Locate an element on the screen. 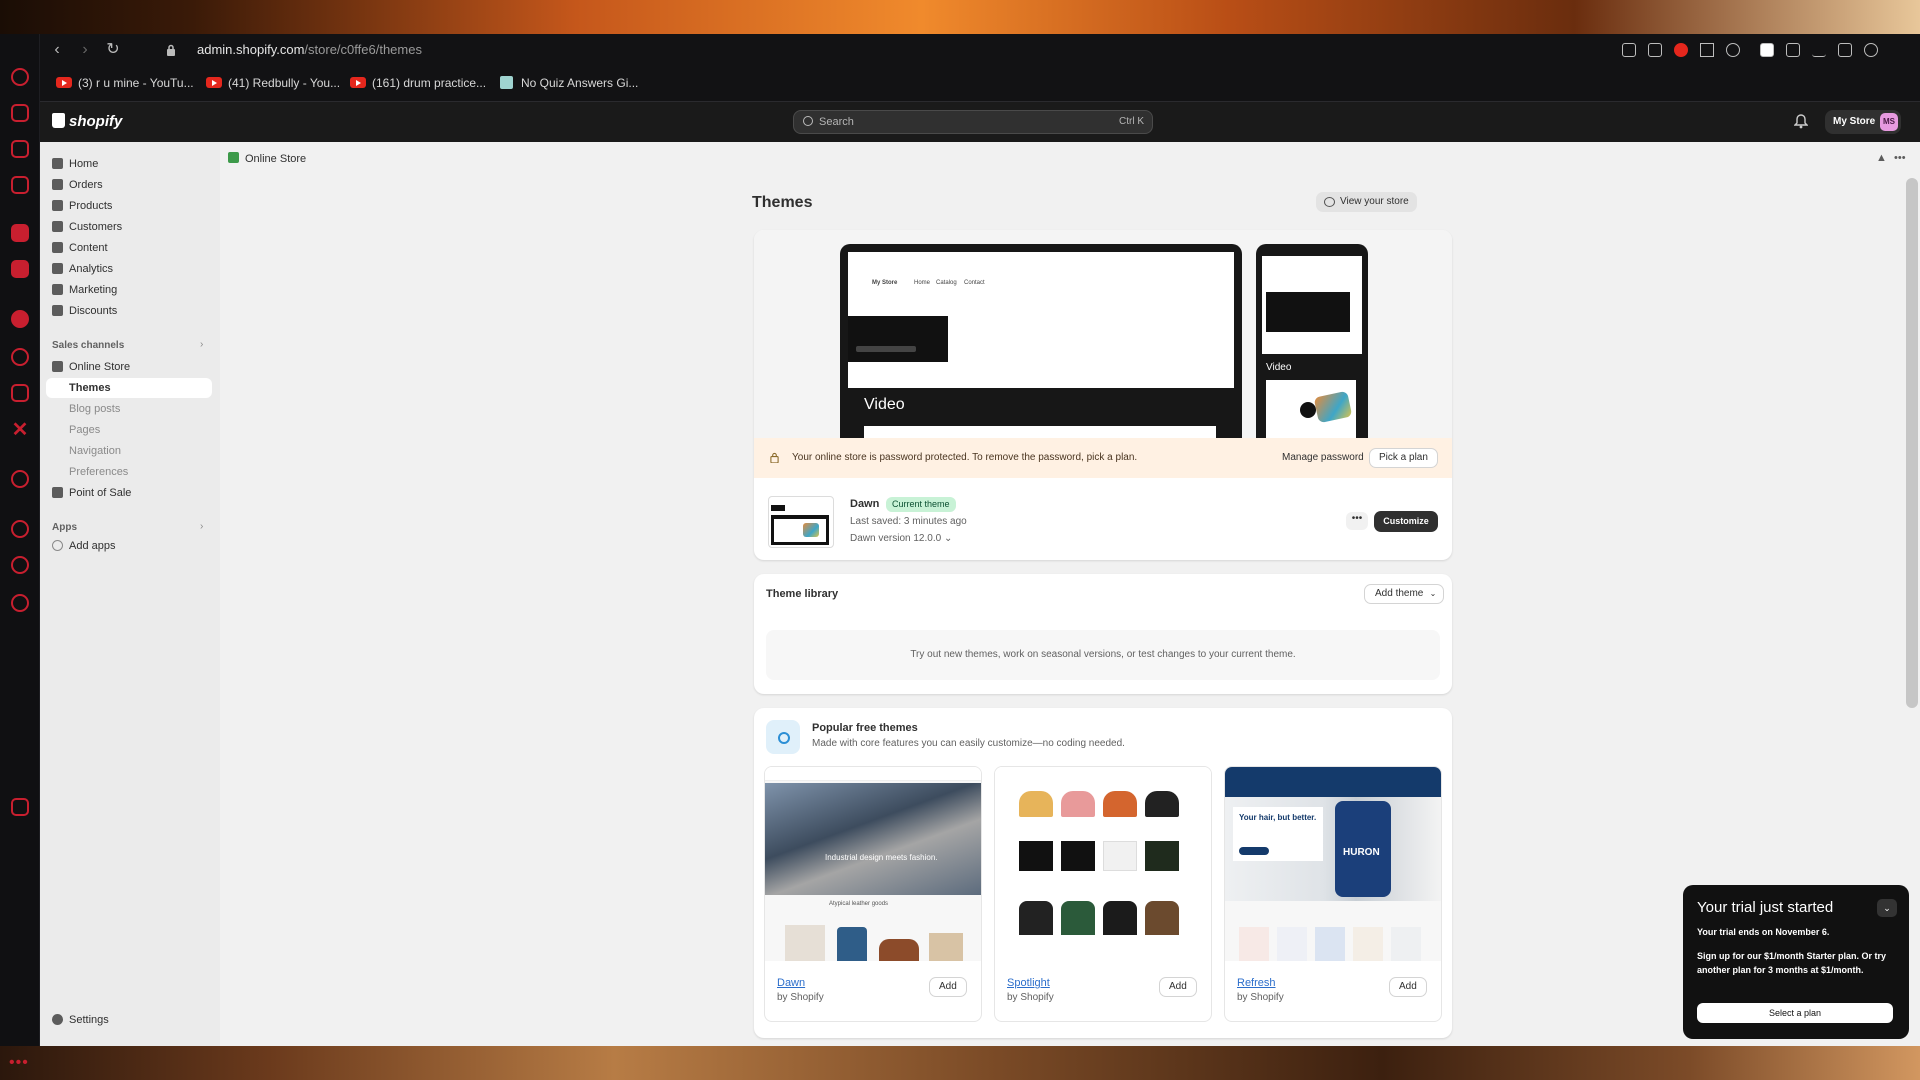  pos-icon is located at coordinates (57, 492).